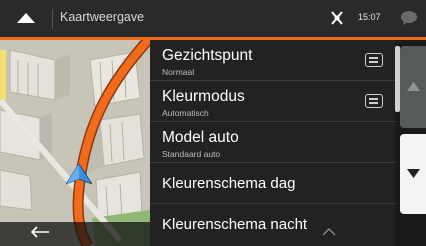 This screenshot has height=246, width=426. I want to click on chevron-up-hint-icon, so click(329, 232).